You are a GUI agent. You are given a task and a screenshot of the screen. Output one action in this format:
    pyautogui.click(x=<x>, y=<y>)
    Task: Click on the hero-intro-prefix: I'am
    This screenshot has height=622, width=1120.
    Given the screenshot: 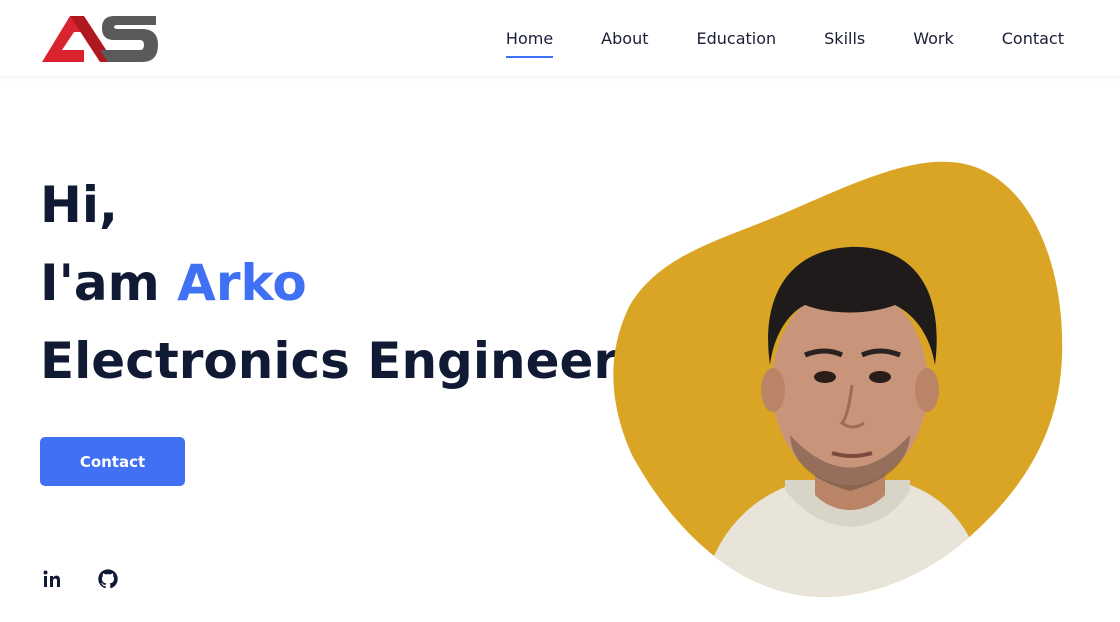 What is the action you would take?
    pyautogui.click(x=109, y=283)
    